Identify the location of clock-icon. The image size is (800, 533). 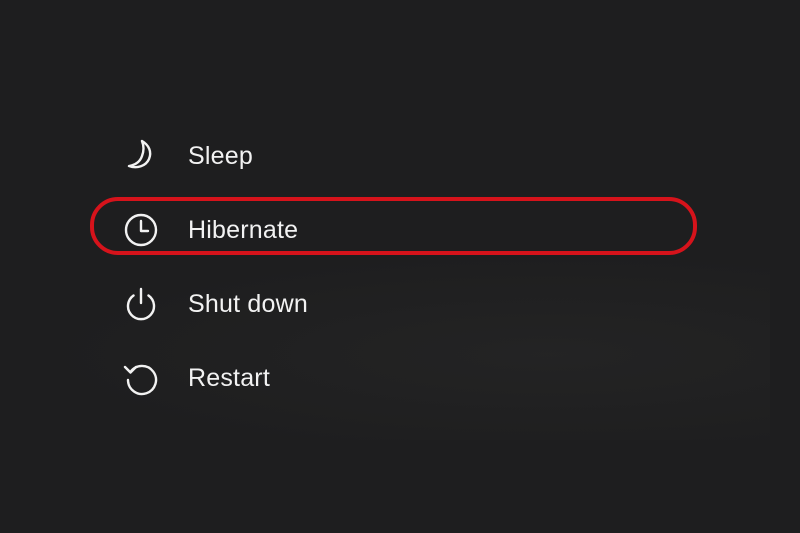
(141, 230).